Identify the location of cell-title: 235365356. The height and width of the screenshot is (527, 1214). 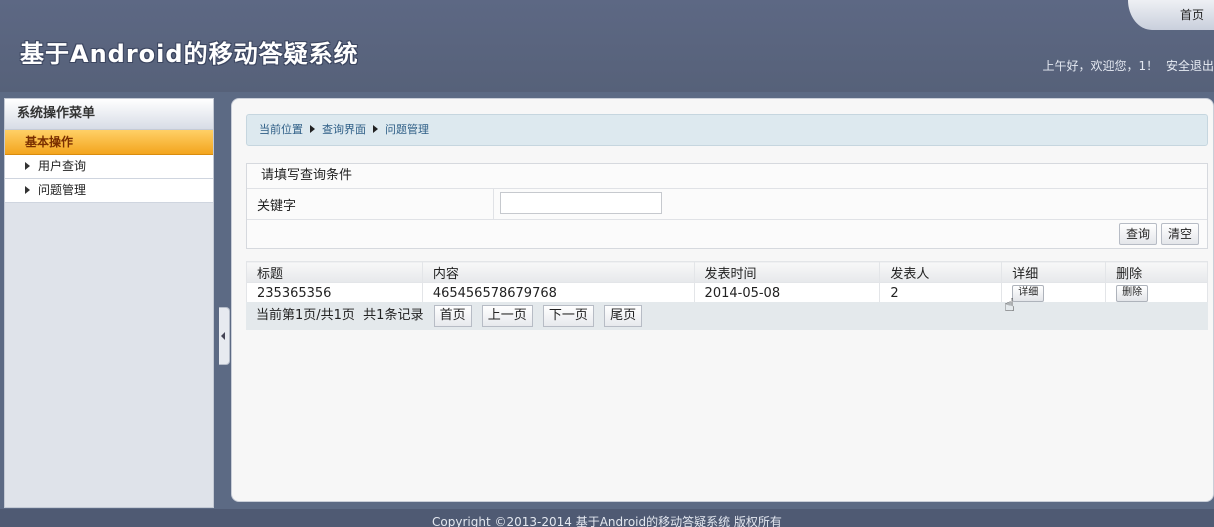
(334, 293).